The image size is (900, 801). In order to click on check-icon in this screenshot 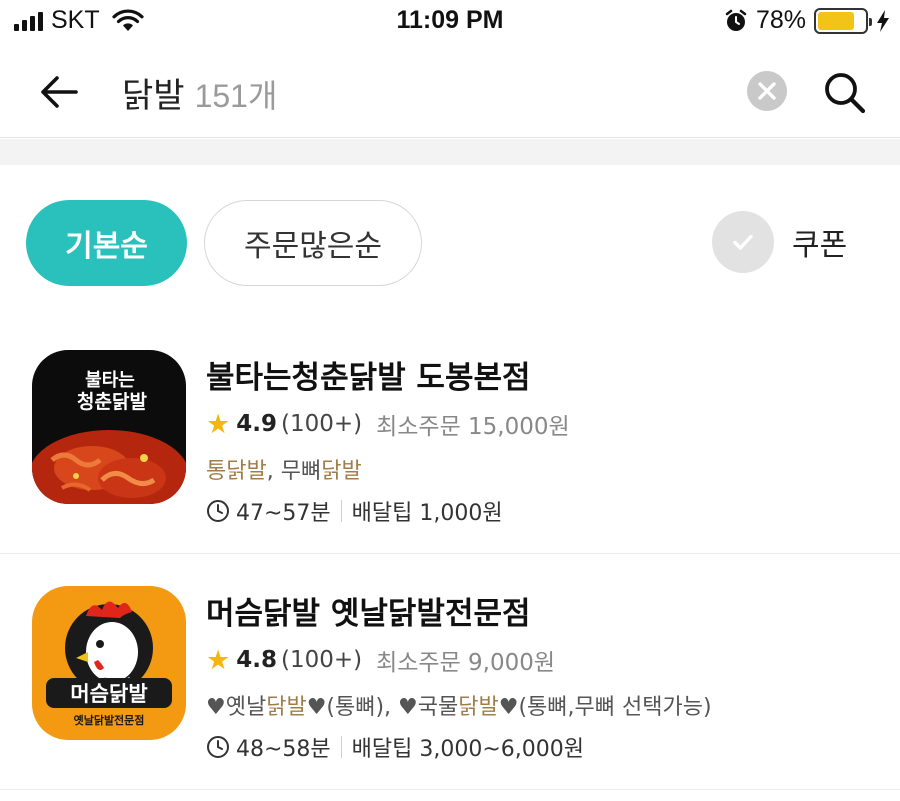, I will do `click(743, 242)`.